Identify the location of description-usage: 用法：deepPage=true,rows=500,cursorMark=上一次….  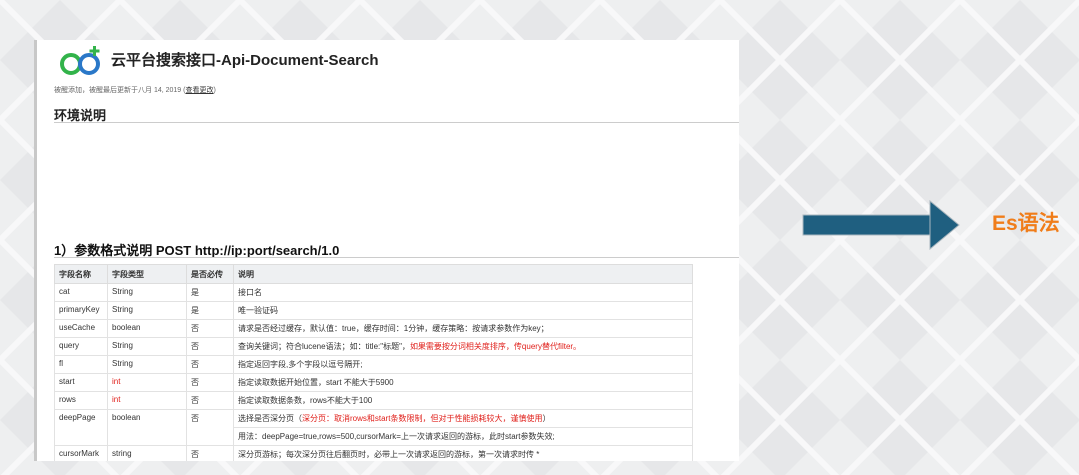
(463, 436).